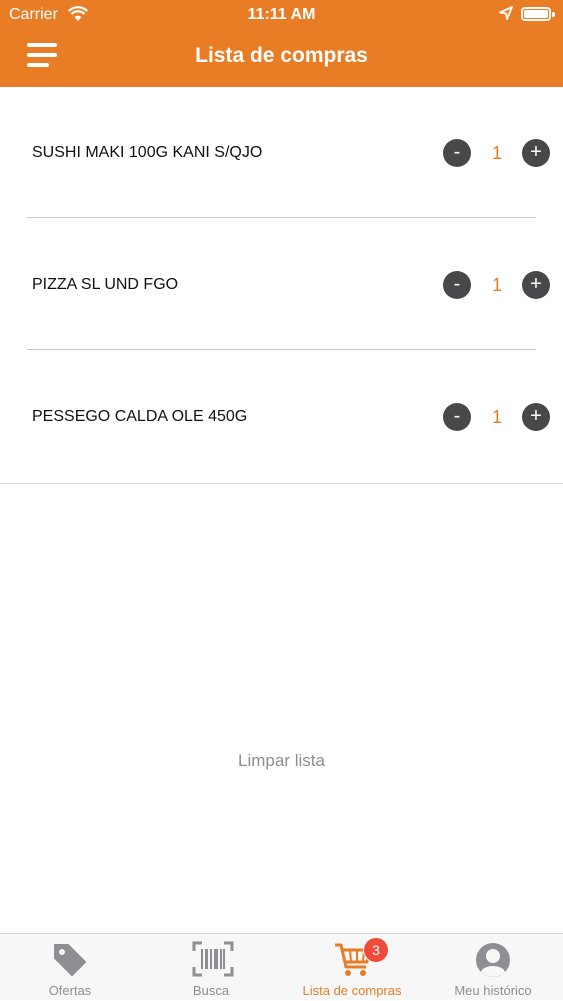  What do you see at coordinates (376, 950) in the screenshot?
I see `cart-count-badge: 3` at bounding box center [376, 950].